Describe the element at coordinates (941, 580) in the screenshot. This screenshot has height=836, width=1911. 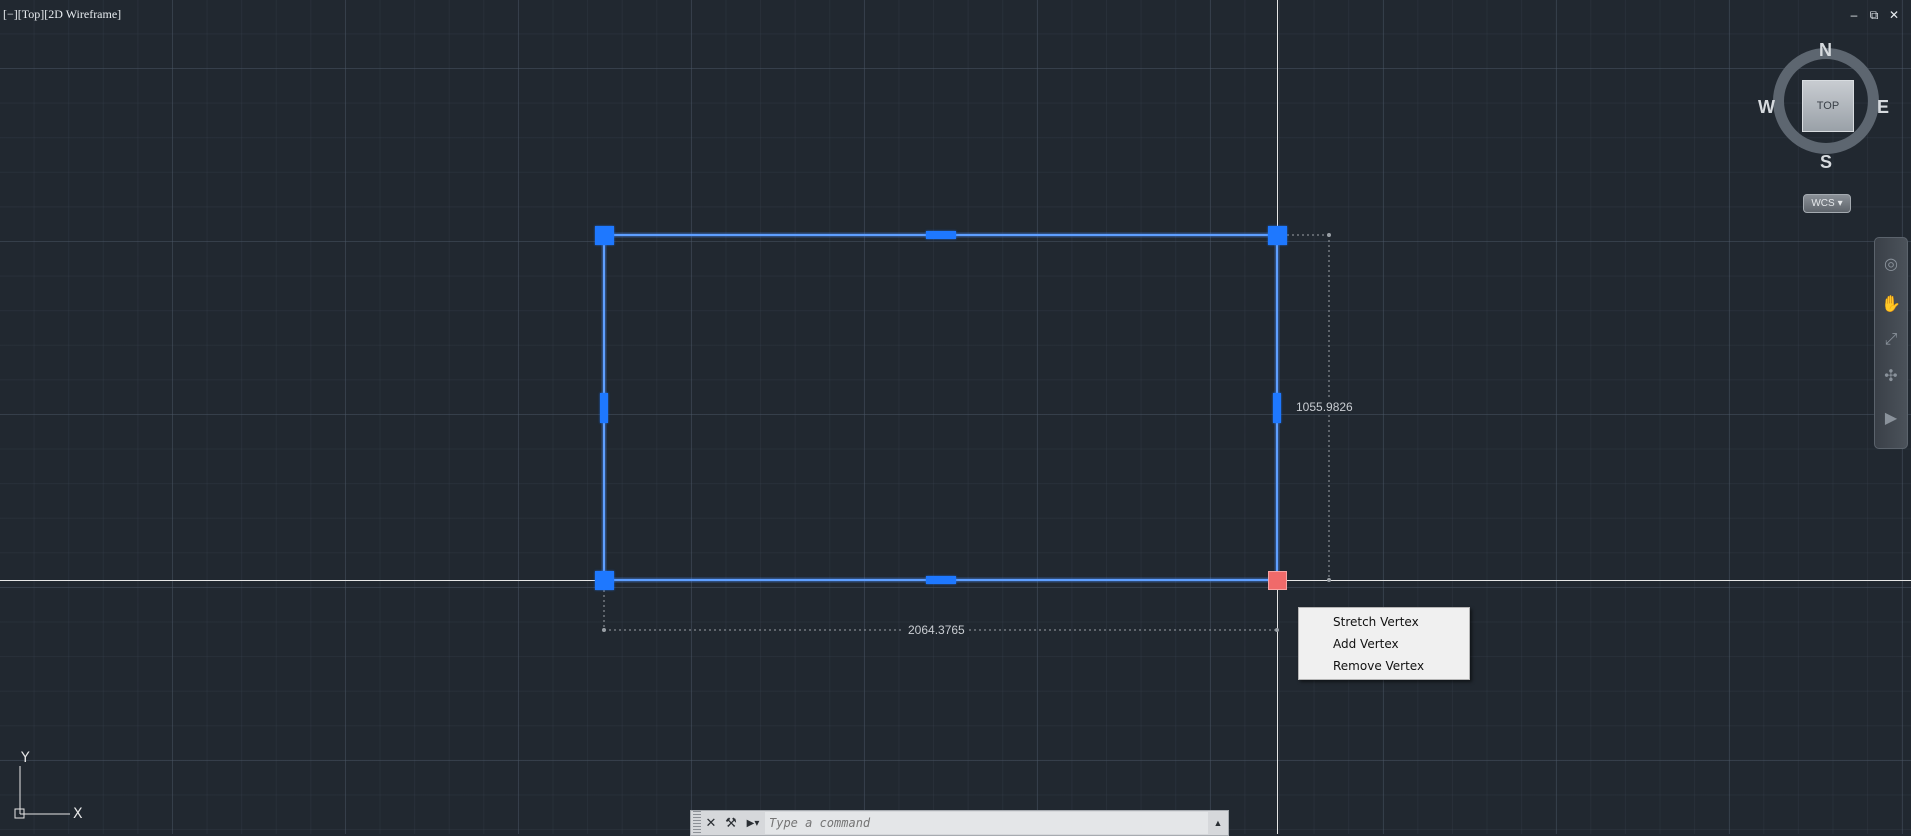
I see `grip-midpoint-bottom` at that location.